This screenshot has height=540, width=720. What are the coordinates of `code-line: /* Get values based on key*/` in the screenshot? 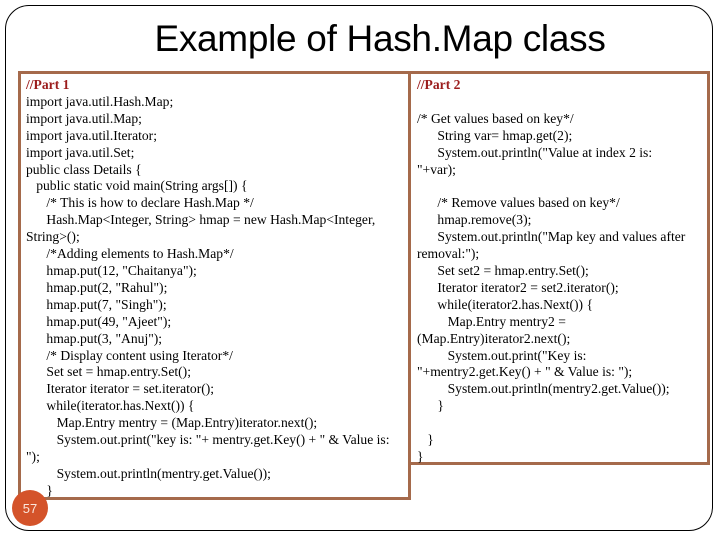 It's located at (495, 118).